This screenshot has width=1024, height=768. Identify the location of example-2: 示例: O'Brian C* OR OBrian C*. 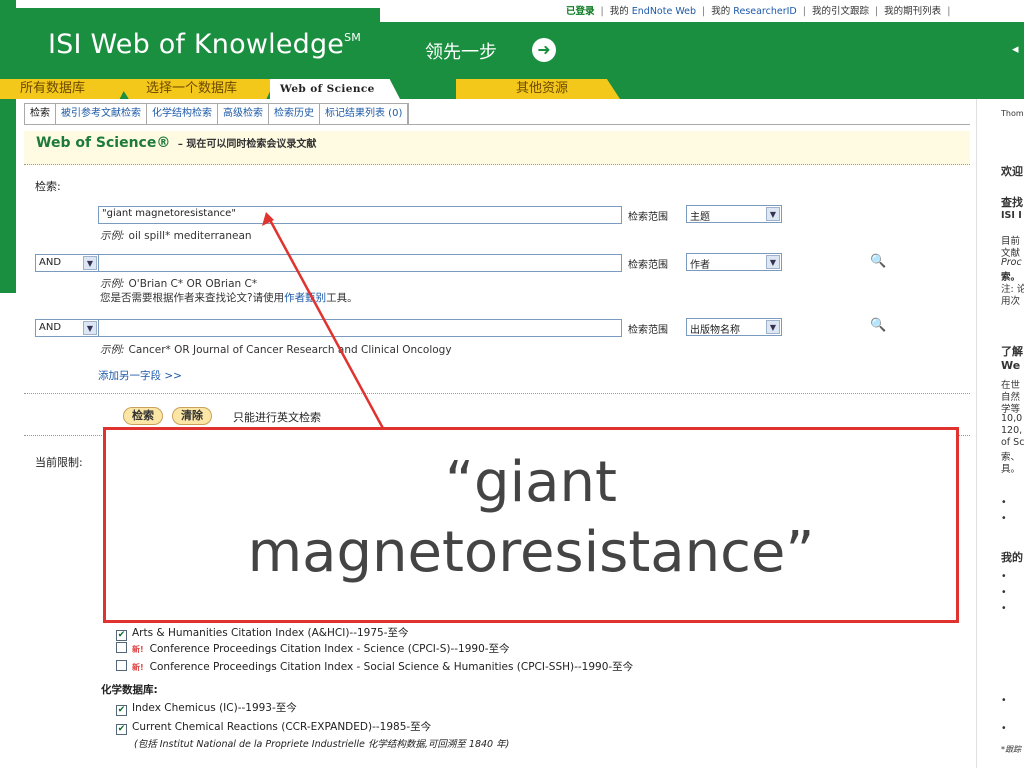
(179, 284).